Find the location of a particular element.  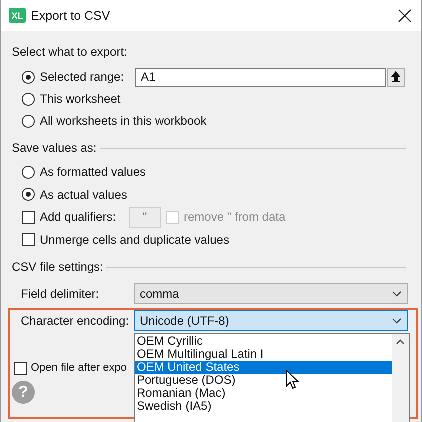

option-label: Add qualifiers: is located at coordinates (79, 217).